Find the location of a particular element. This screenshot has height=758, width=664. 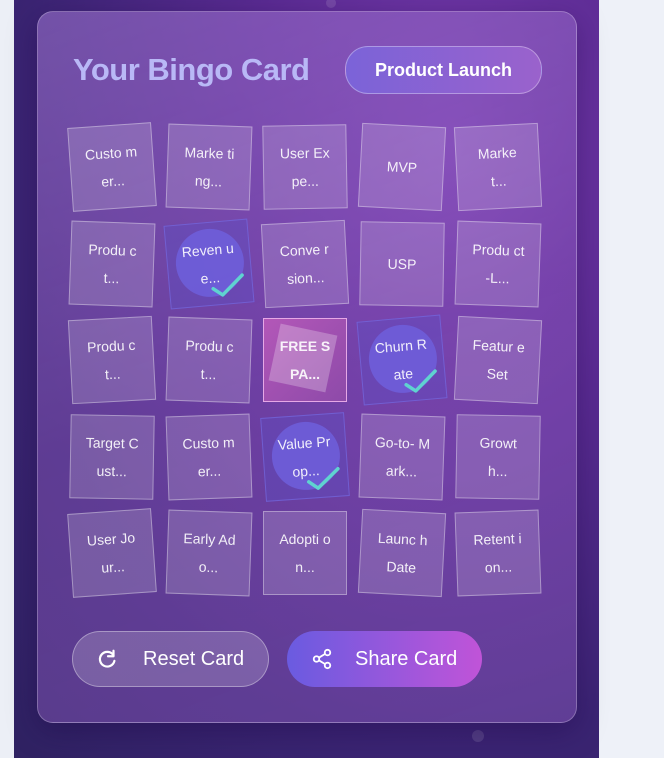

reset-card-button: Reset Card is located at coordinates (170, 659).